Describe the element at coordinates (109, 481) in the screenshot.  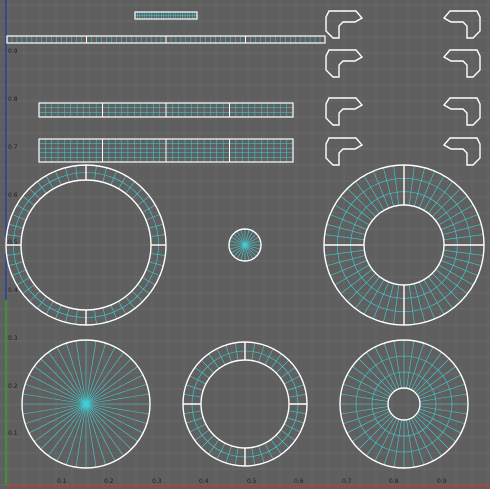
I see `u-axis-label: 0.2` at that location.